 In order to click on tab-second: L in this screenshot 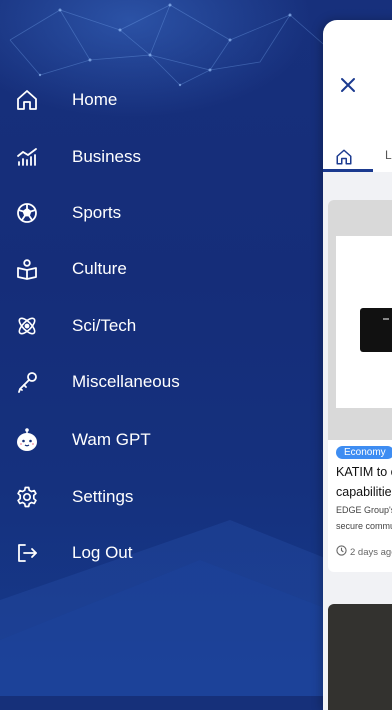, I will do `click(388, 155)`.